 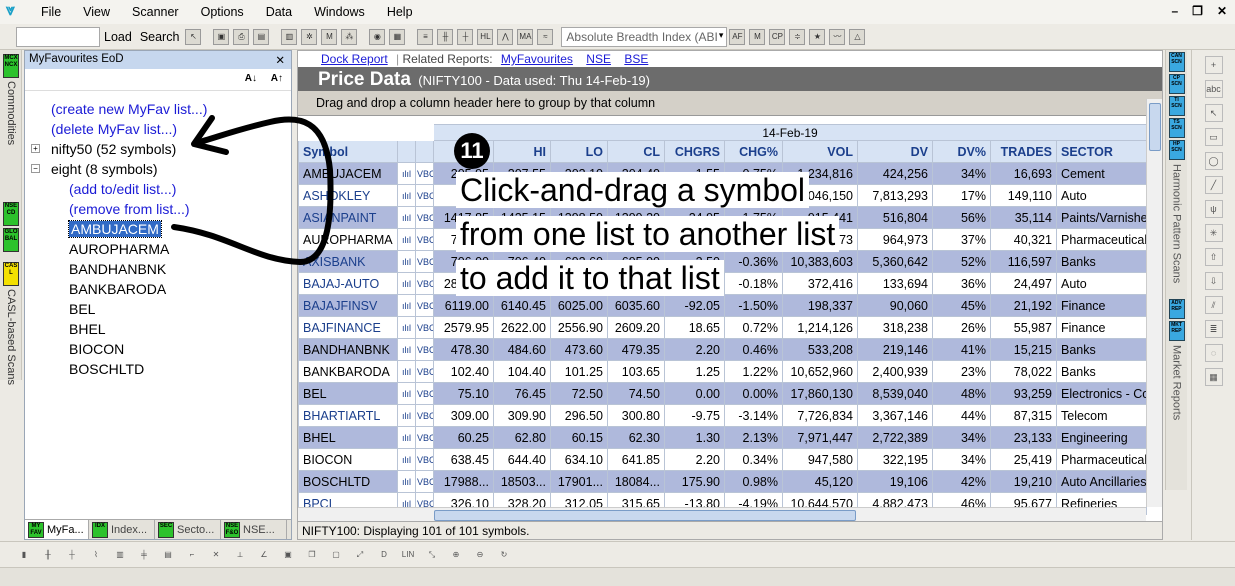 I want to click on scan-icon: ADV REP, so click(x=1176, y=309).